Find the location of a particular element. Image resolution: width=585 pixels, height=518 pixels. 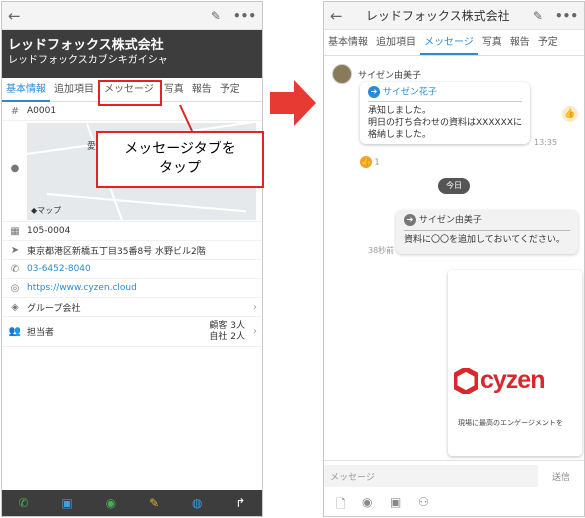

phone-icon: ✆ is located at coordinates (15, 269).